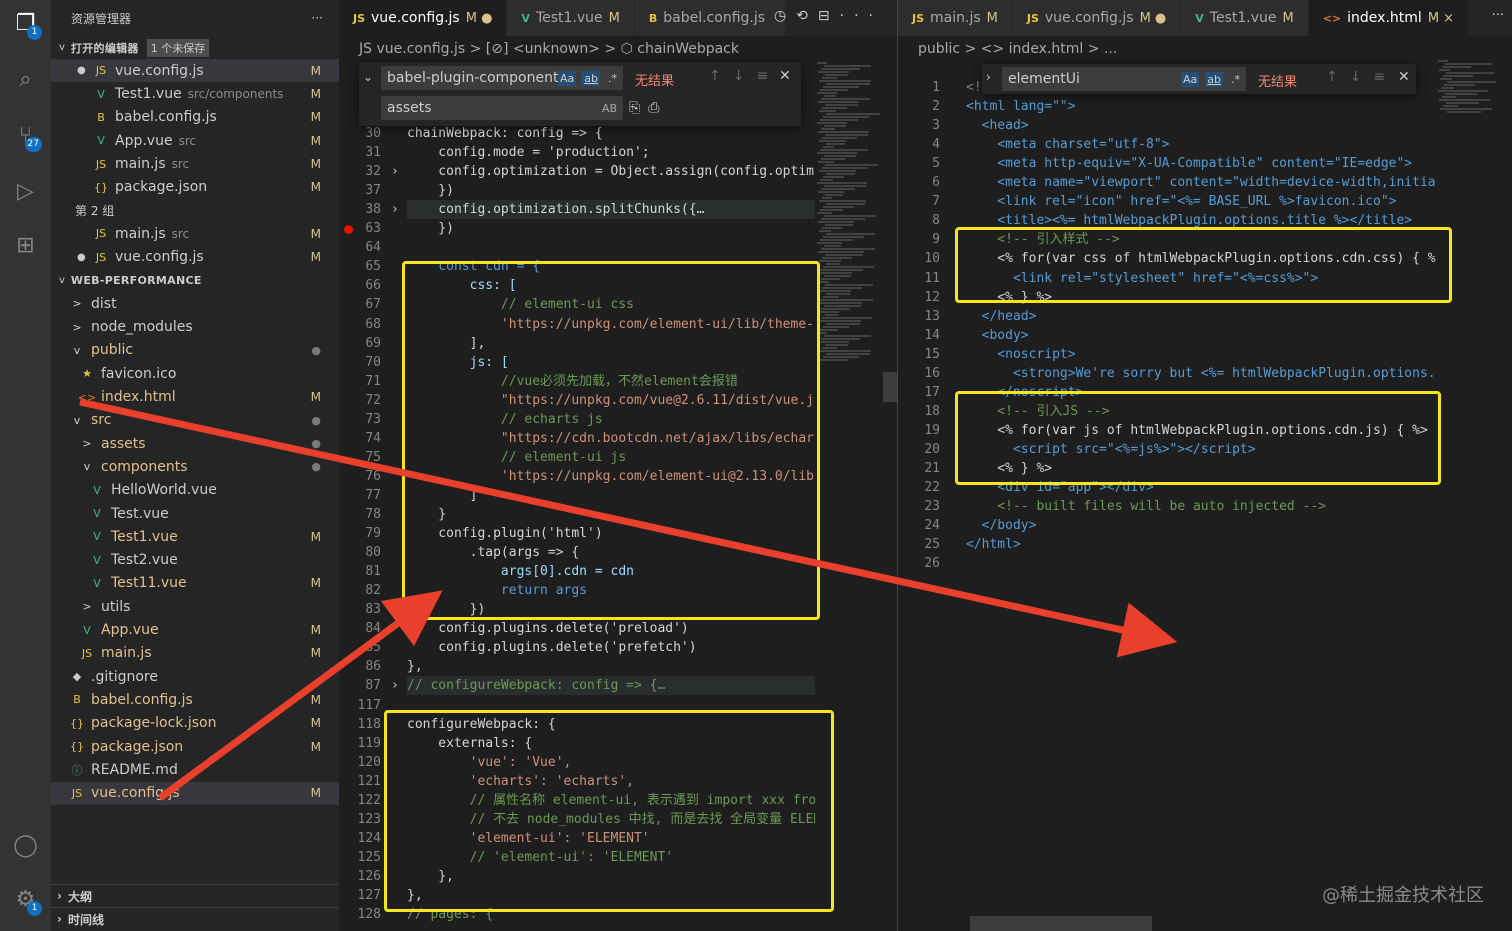 This screenshot has width=1512, height=931. Describe the element at coordinates (195, 490) in the screenshot. I see `file-tree-item: V HelloWorld.vue` at that location.